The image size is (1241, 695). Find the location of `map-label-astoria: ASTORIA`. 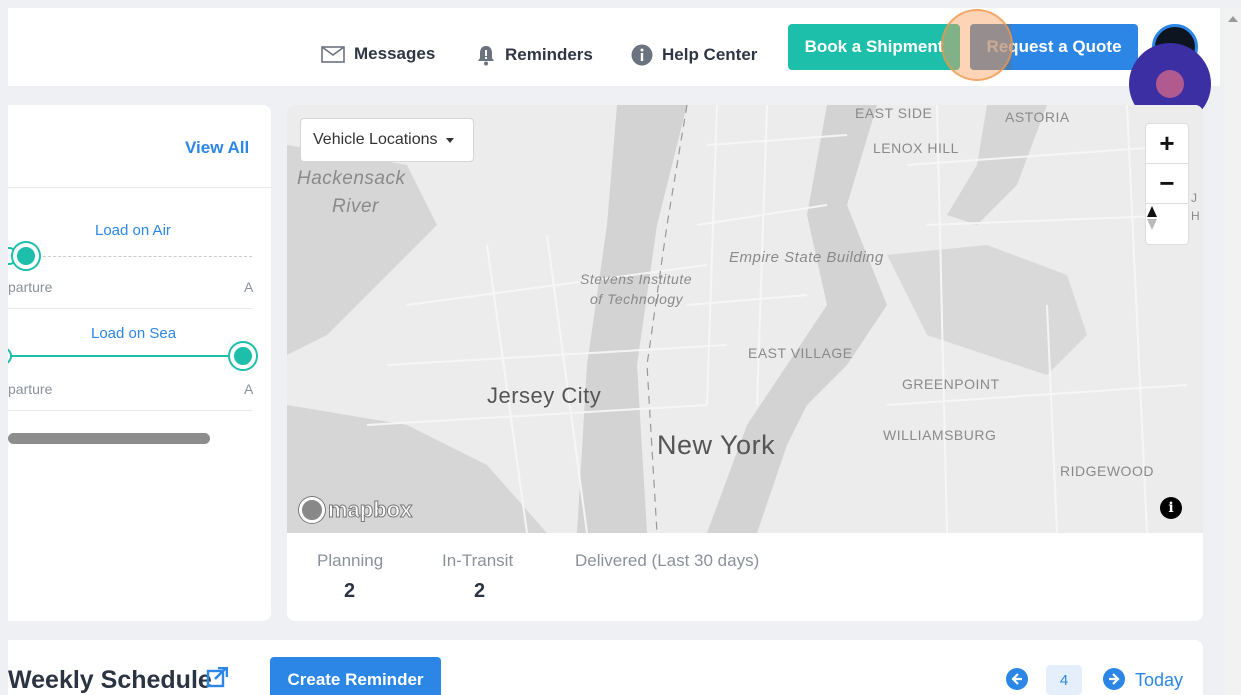

map-label-astoria: ASTORIA is located at coordinates (1037, 117).